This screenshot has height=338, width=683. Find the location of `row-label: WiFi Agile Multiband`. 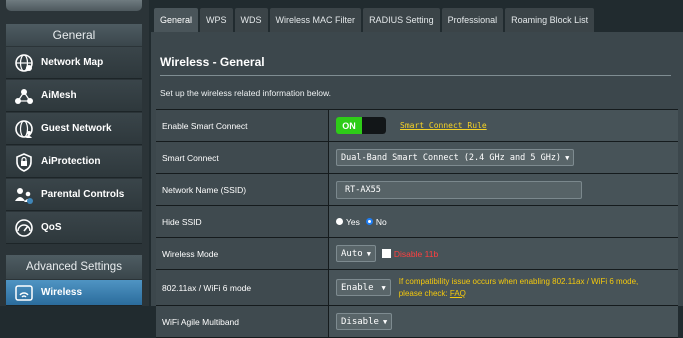

row-label: WiFi Agile Multiband is located at coordinates (242, 321).